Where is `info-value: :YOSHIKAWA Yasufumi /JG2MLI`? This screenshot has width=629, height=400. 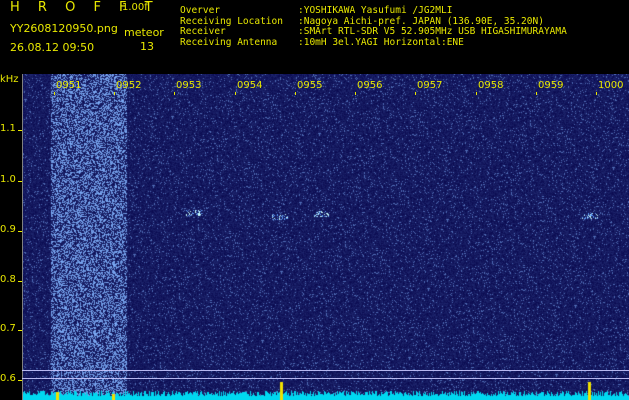
info-value: :YOSHIKAWA Yasufumi /JG2MLI is located at coordinates (375, 10).